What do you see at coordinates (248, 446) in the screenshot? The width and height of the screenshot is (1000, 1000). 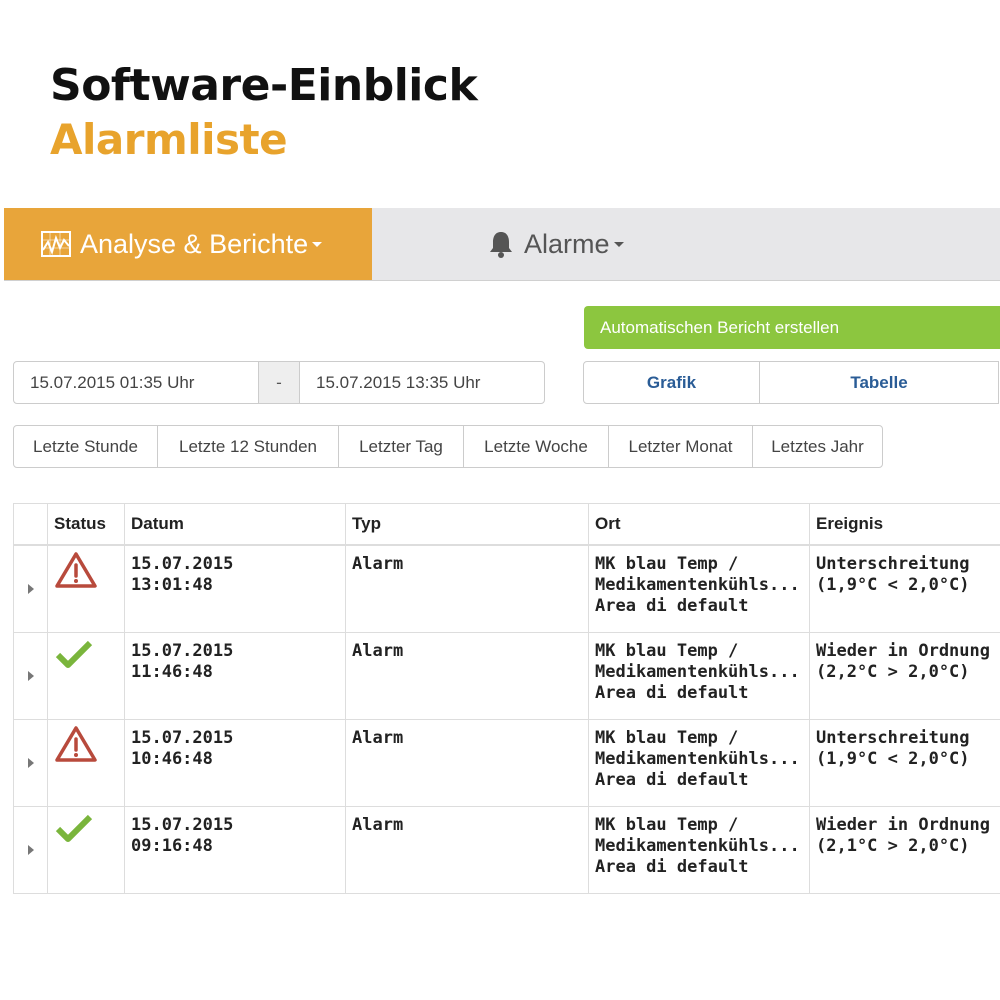 I see `range-letzte-12-stunden: Letzte 12 Stunden` at bounding box center [248, 446].